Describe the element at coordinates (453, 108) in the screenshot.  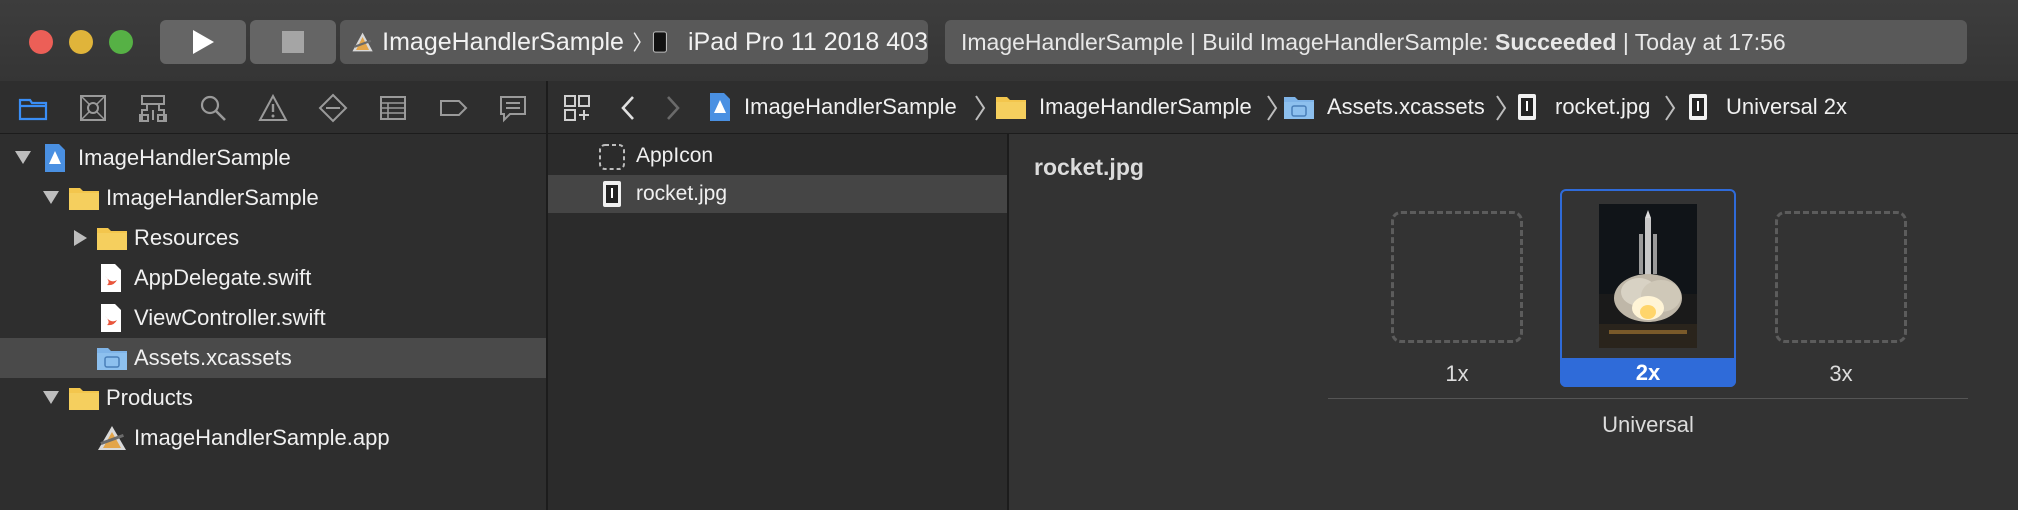
I see `breakpoint-navigator-icon` at that location.